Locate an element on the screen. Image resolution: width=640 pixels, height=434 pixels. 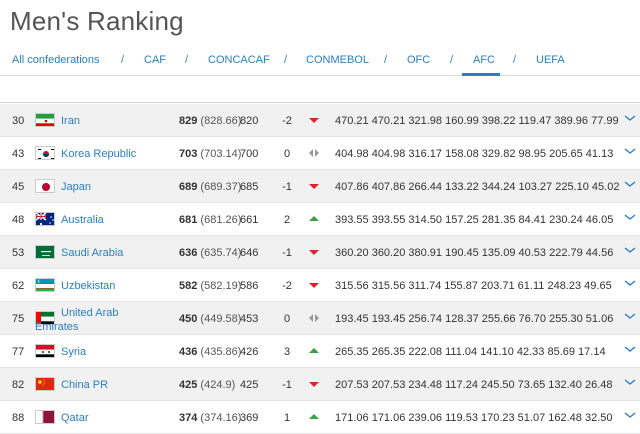
country-link: China PR is located at coordinates (84, 385).